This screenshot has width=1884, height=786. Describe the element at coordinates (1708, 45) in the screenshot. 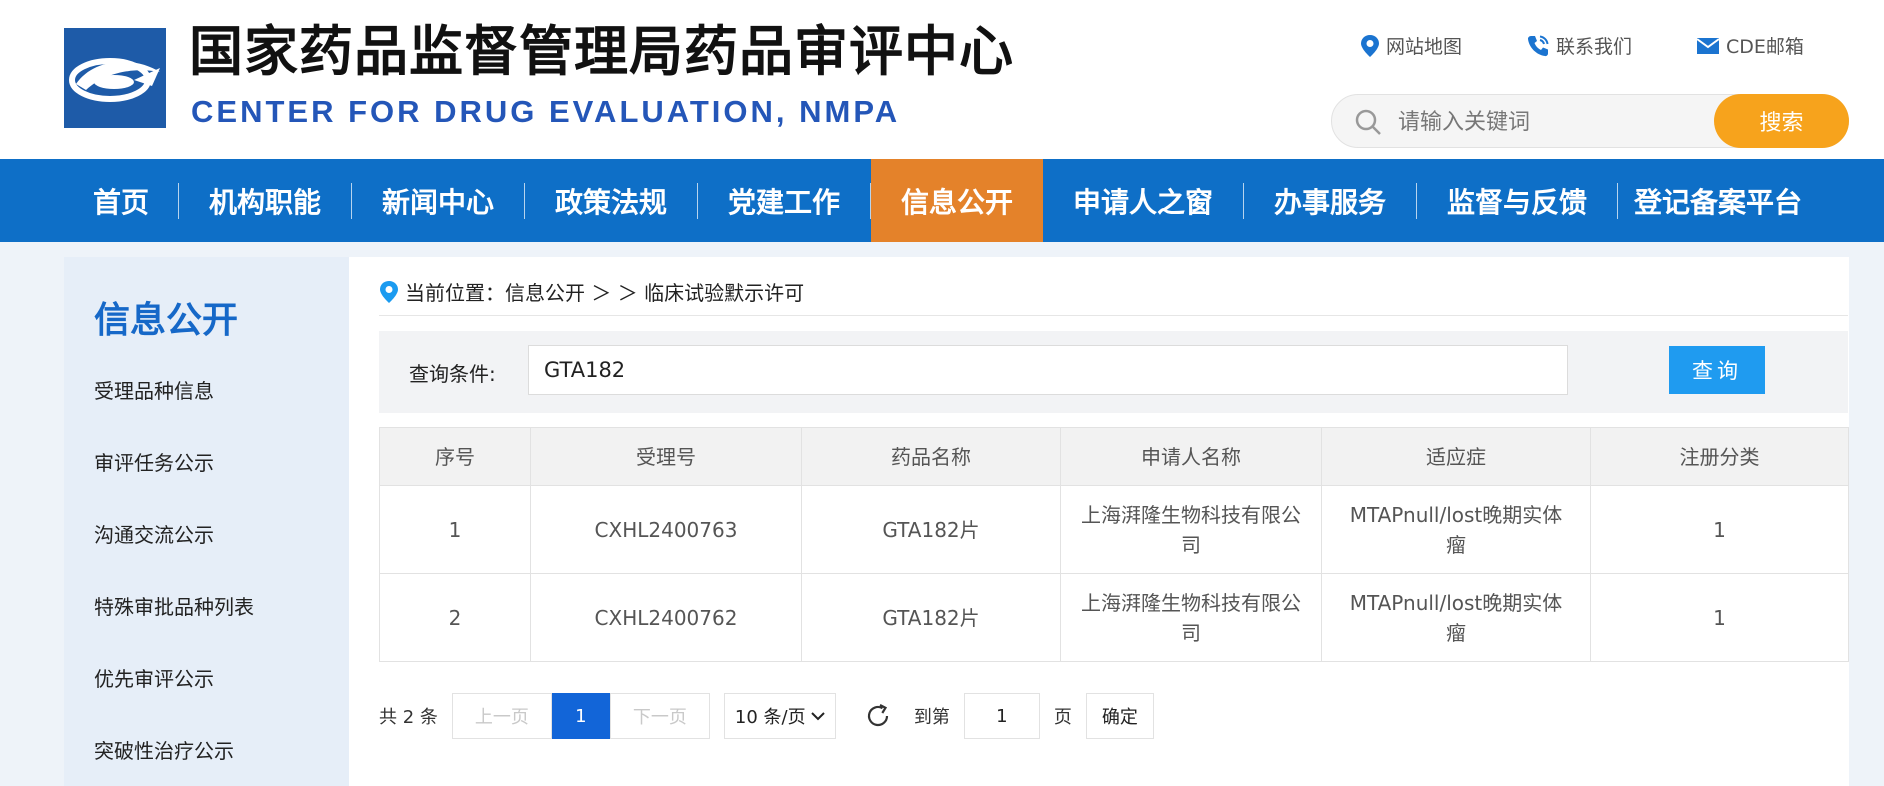

I see `mail-icon` at that location.